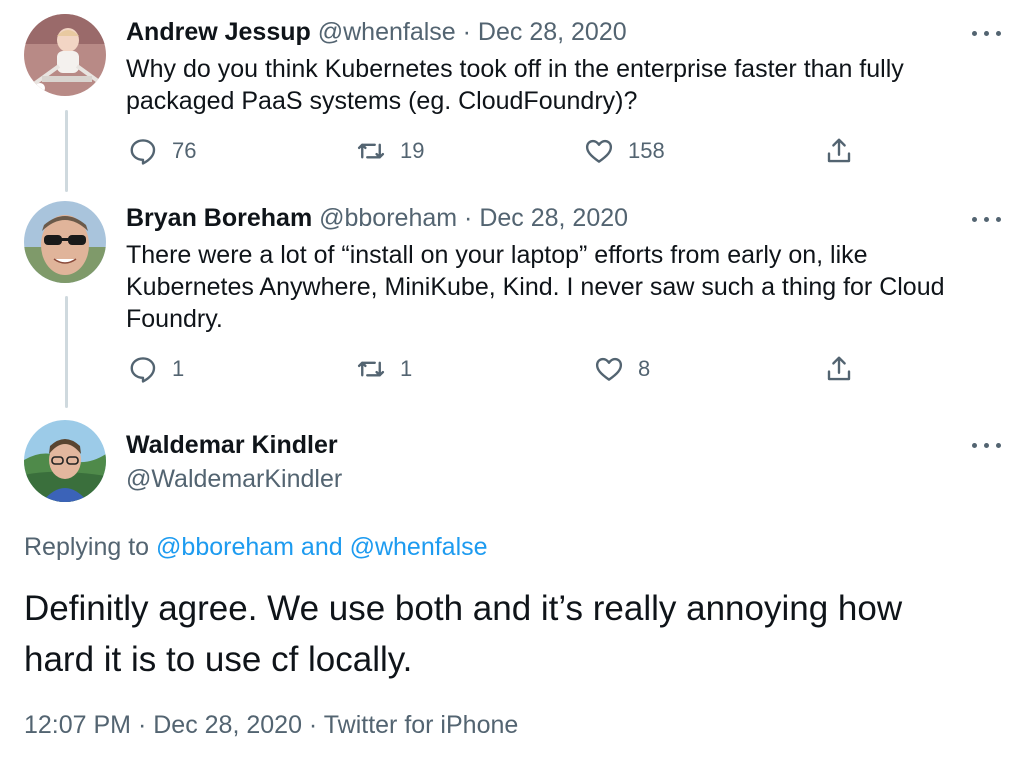  Describe the element at coordinates (387, 32) in the screenshot. I see `author-handle: @whenfalse` at that location.